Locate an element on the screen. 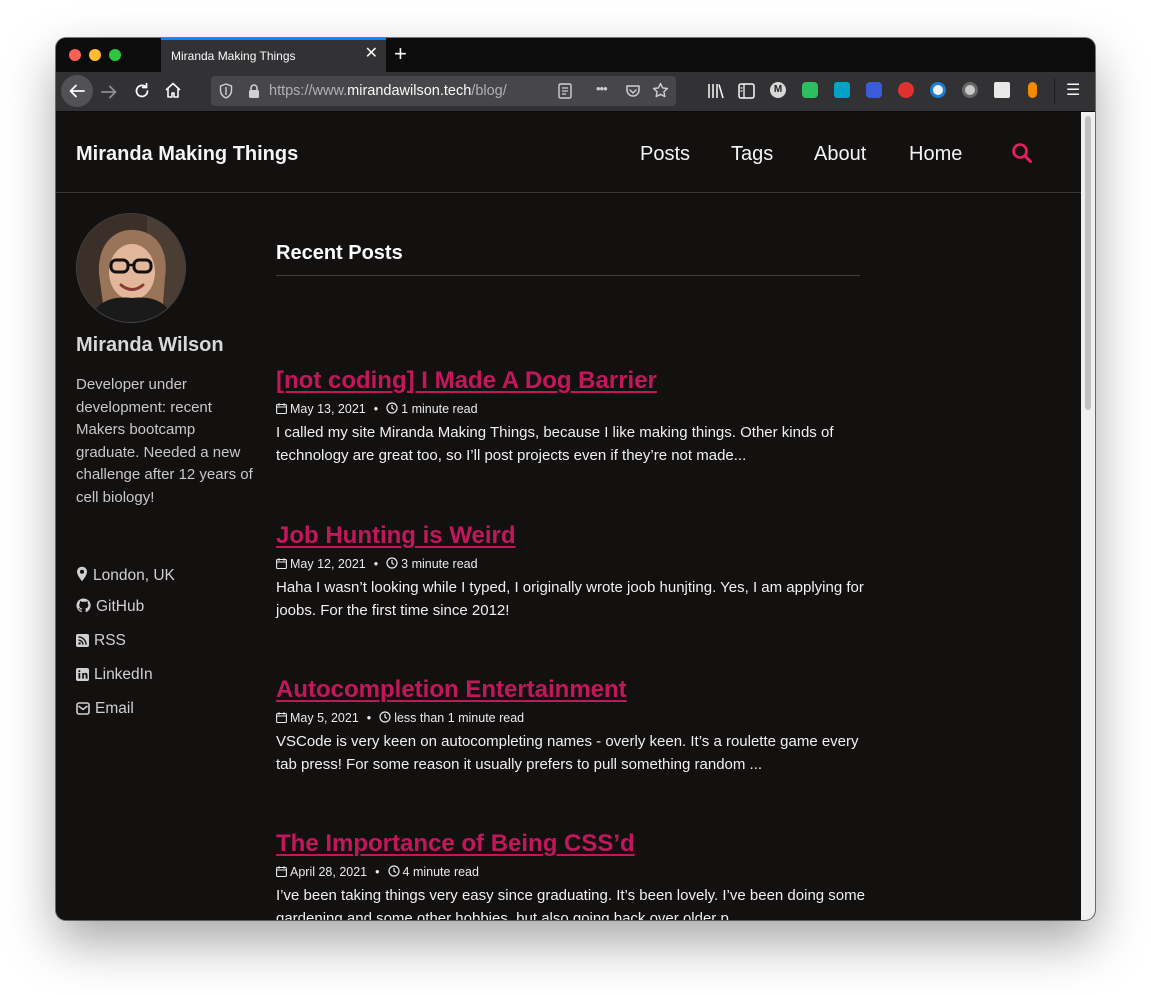  post-meta: April 28, 2021 • 4 minute read is located at coordinates (571, 872).